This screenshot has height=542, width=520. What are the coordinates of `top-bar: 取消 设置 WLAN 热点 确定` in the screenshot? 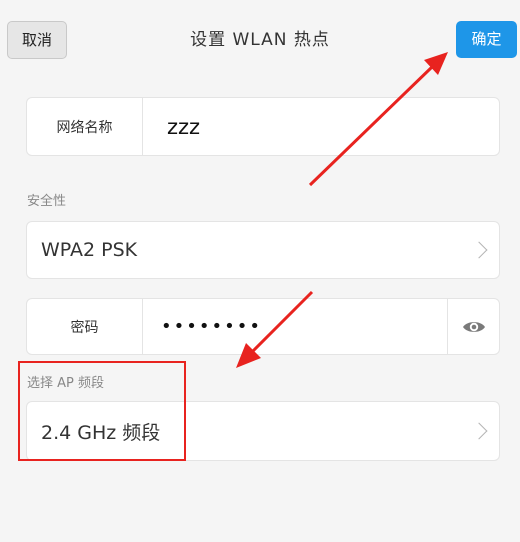 It's located at (260, 39).